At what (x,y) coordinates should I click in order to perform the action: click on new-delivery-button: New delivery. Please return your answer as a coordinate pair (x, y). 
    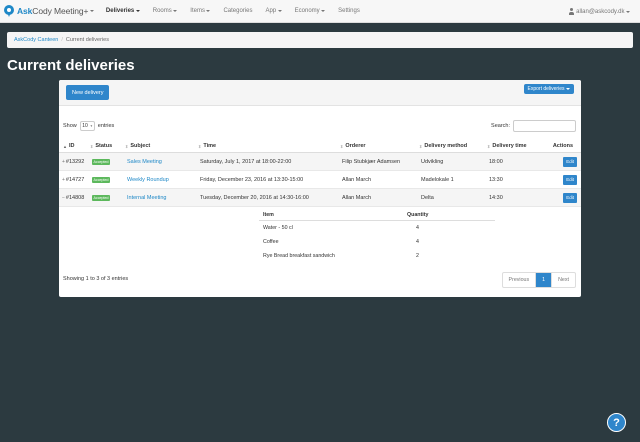
    Looking at the image, I should click on (88, 92).